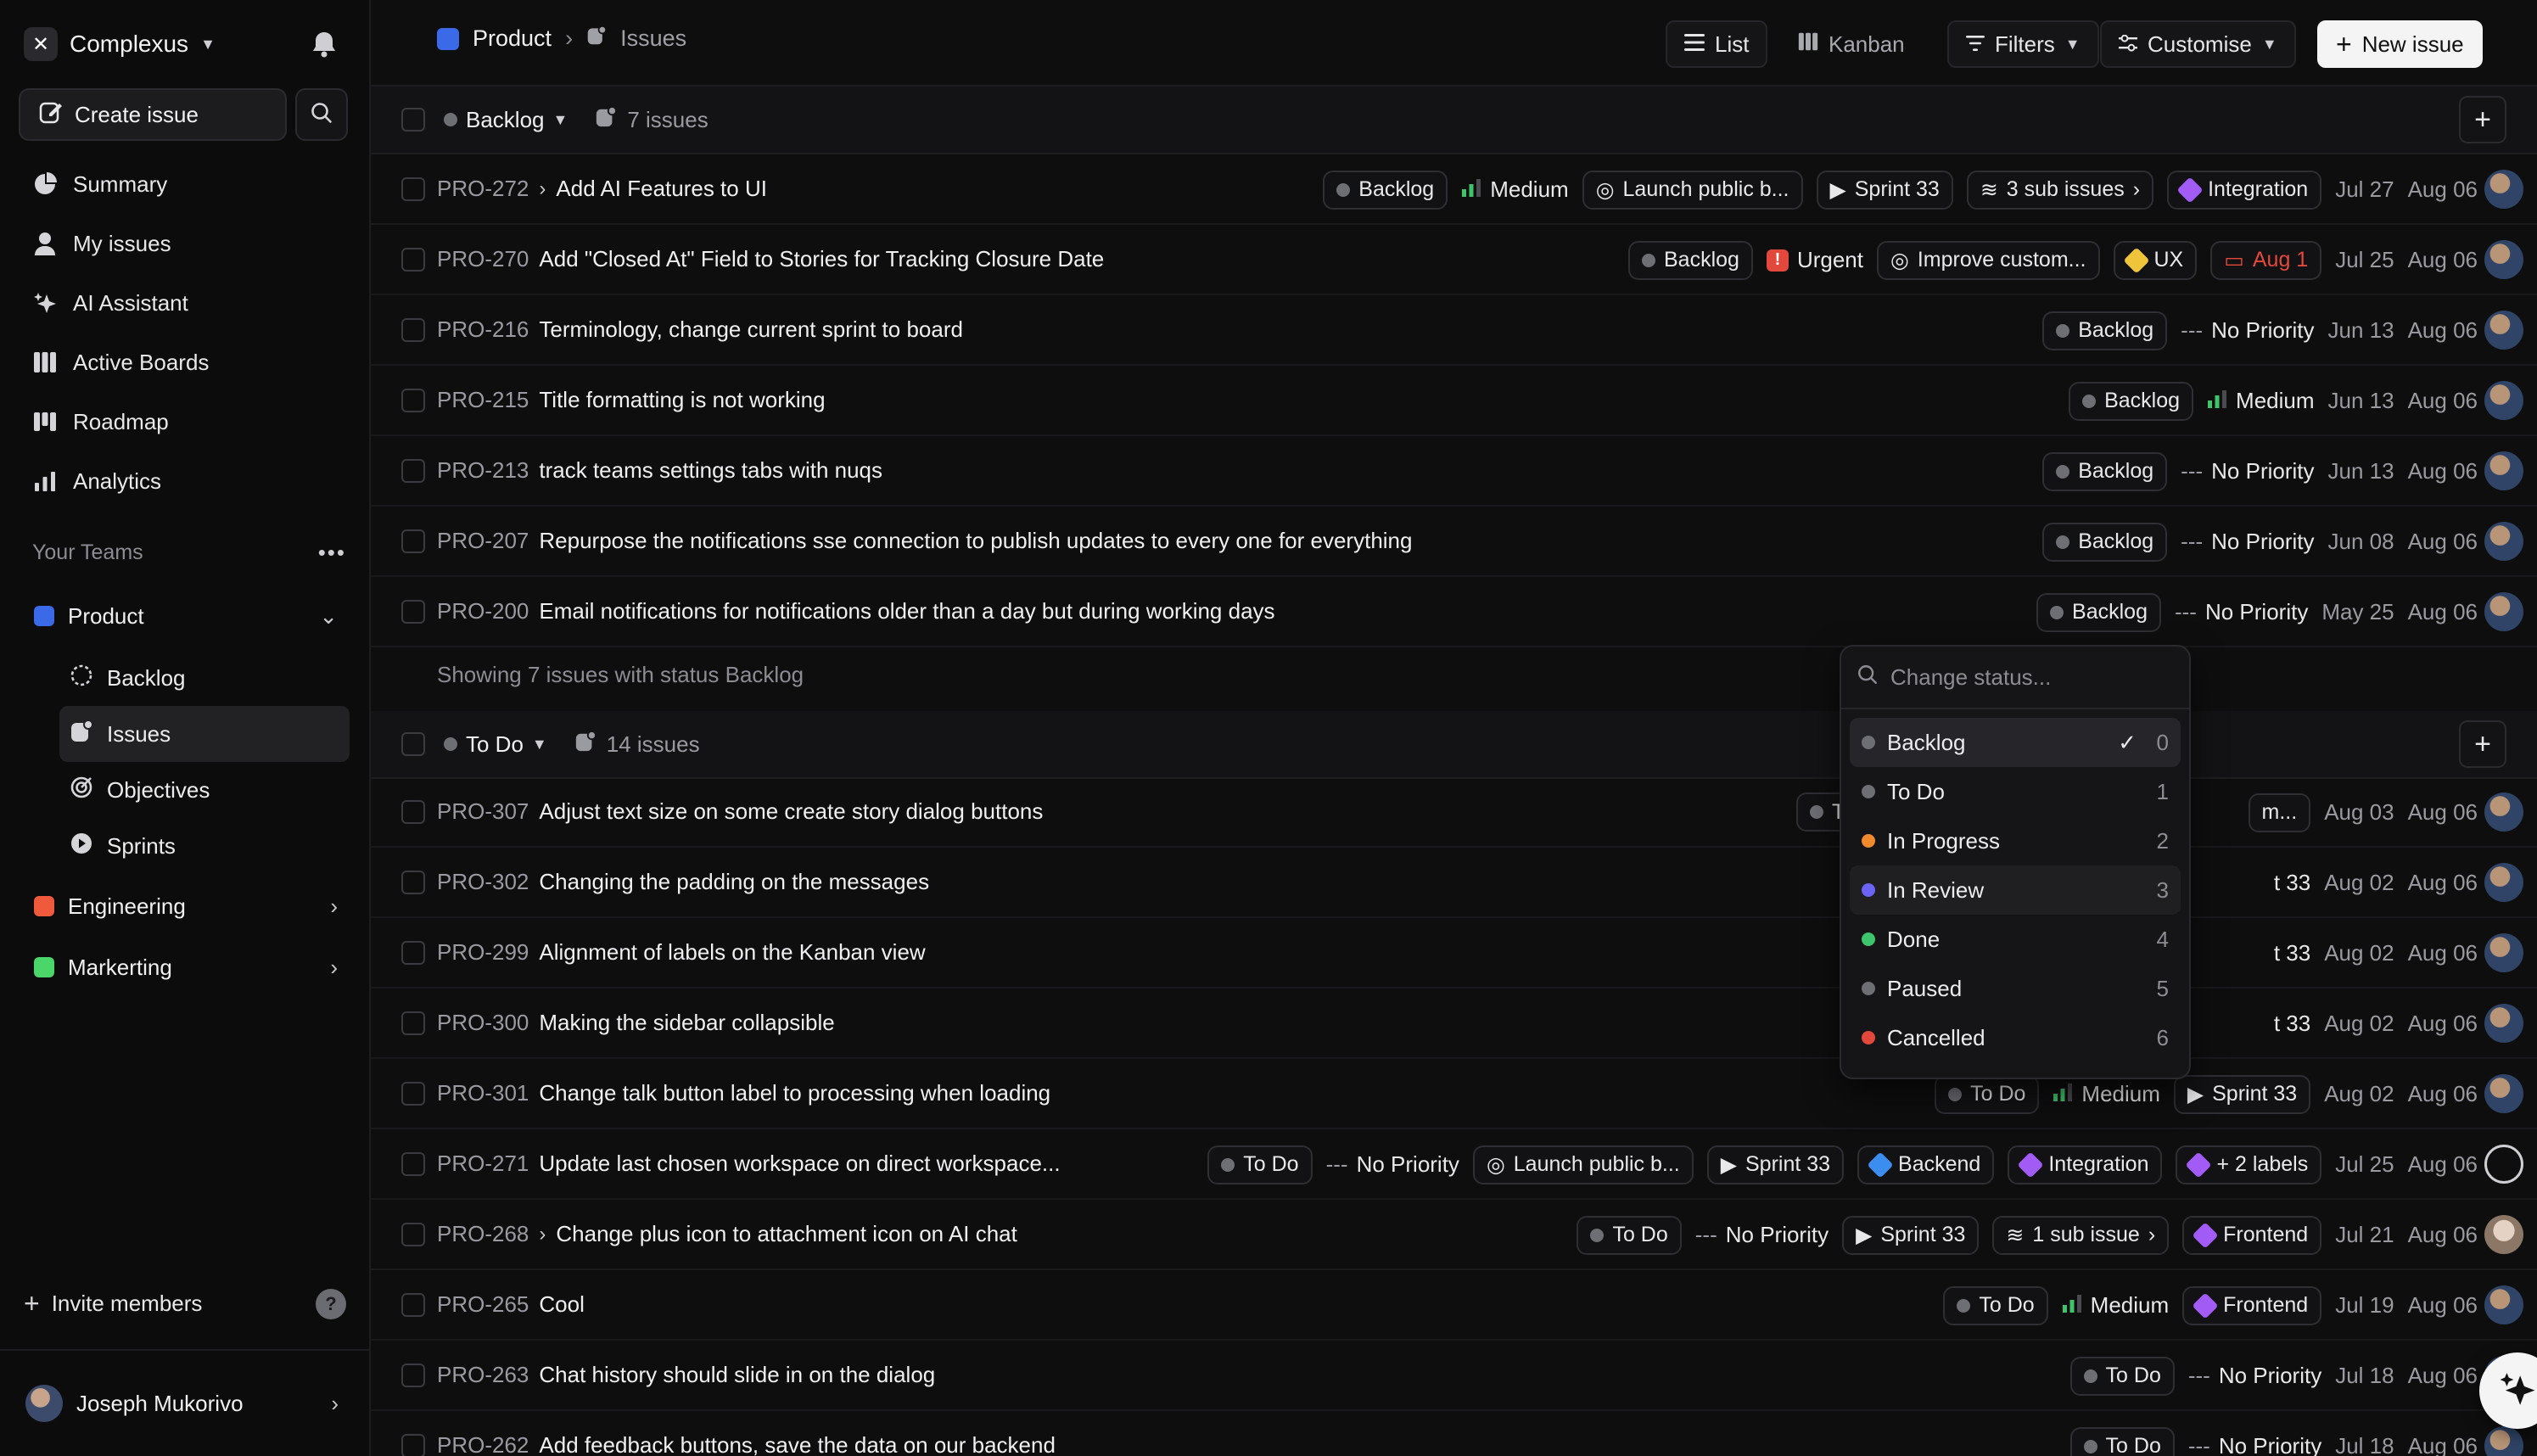 The image size is (2537, 1456). Describe the element at coordinates (1852, 44) in the screenshot. I see `view-kanban-button: Kanban` at that location.